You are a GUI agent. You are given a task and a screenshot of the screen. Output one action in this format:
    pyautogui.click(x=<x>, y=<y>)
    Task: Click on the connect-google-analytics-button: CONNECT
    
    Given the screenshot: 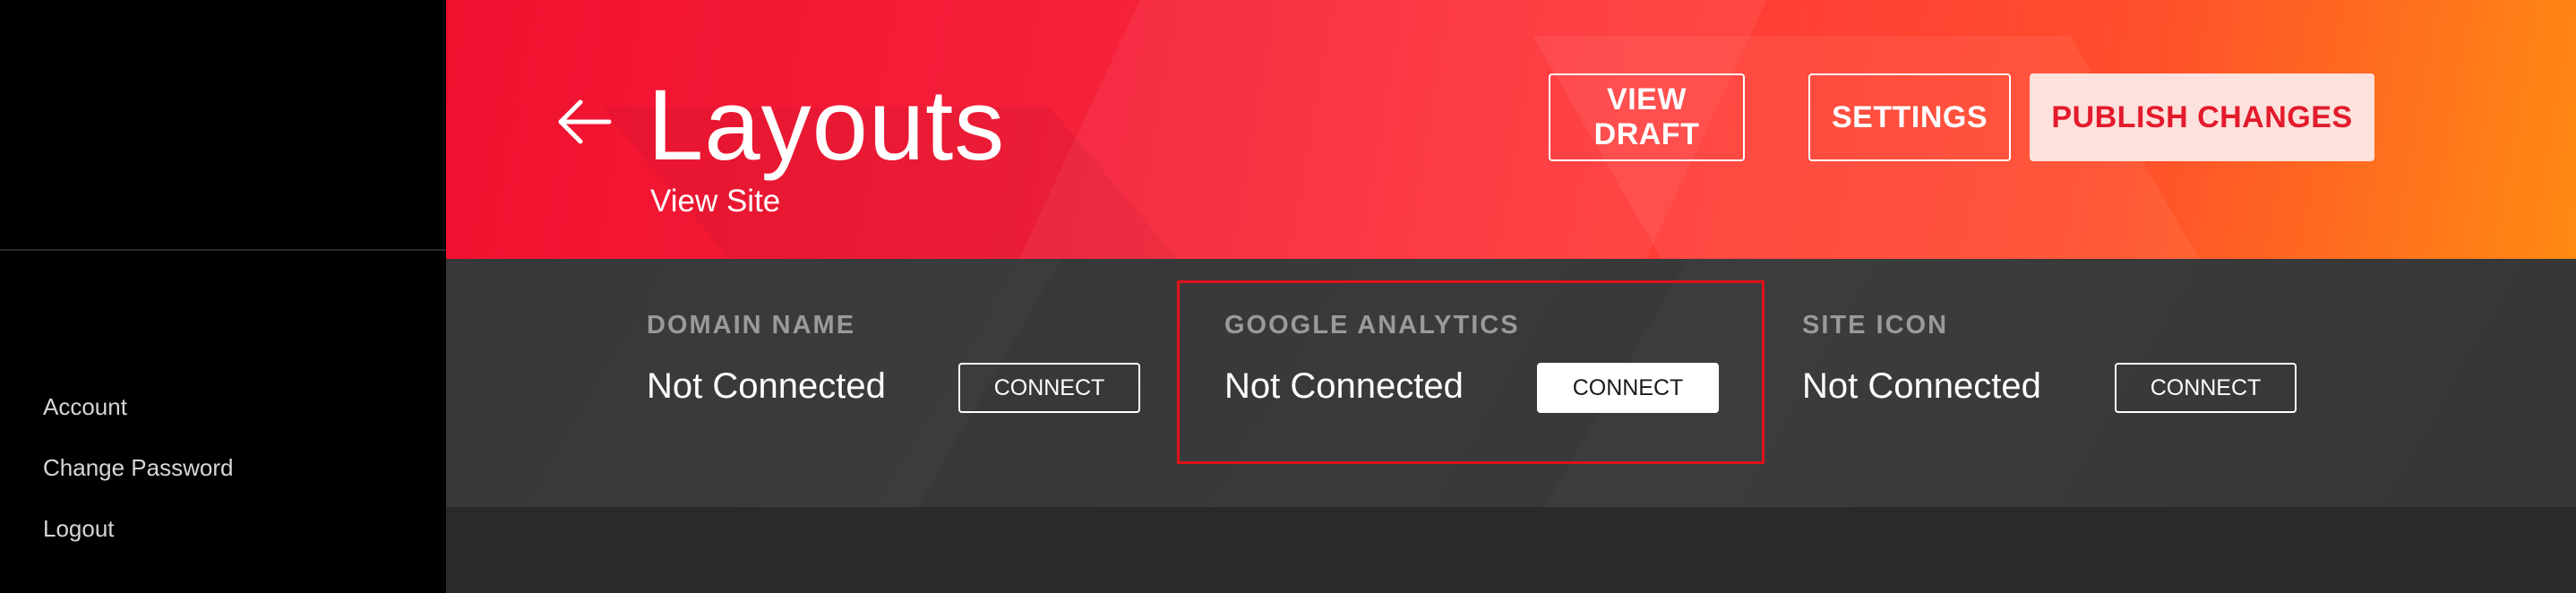 What is the action you would take?
    pyautogui.click(x=1628, y=388)
    